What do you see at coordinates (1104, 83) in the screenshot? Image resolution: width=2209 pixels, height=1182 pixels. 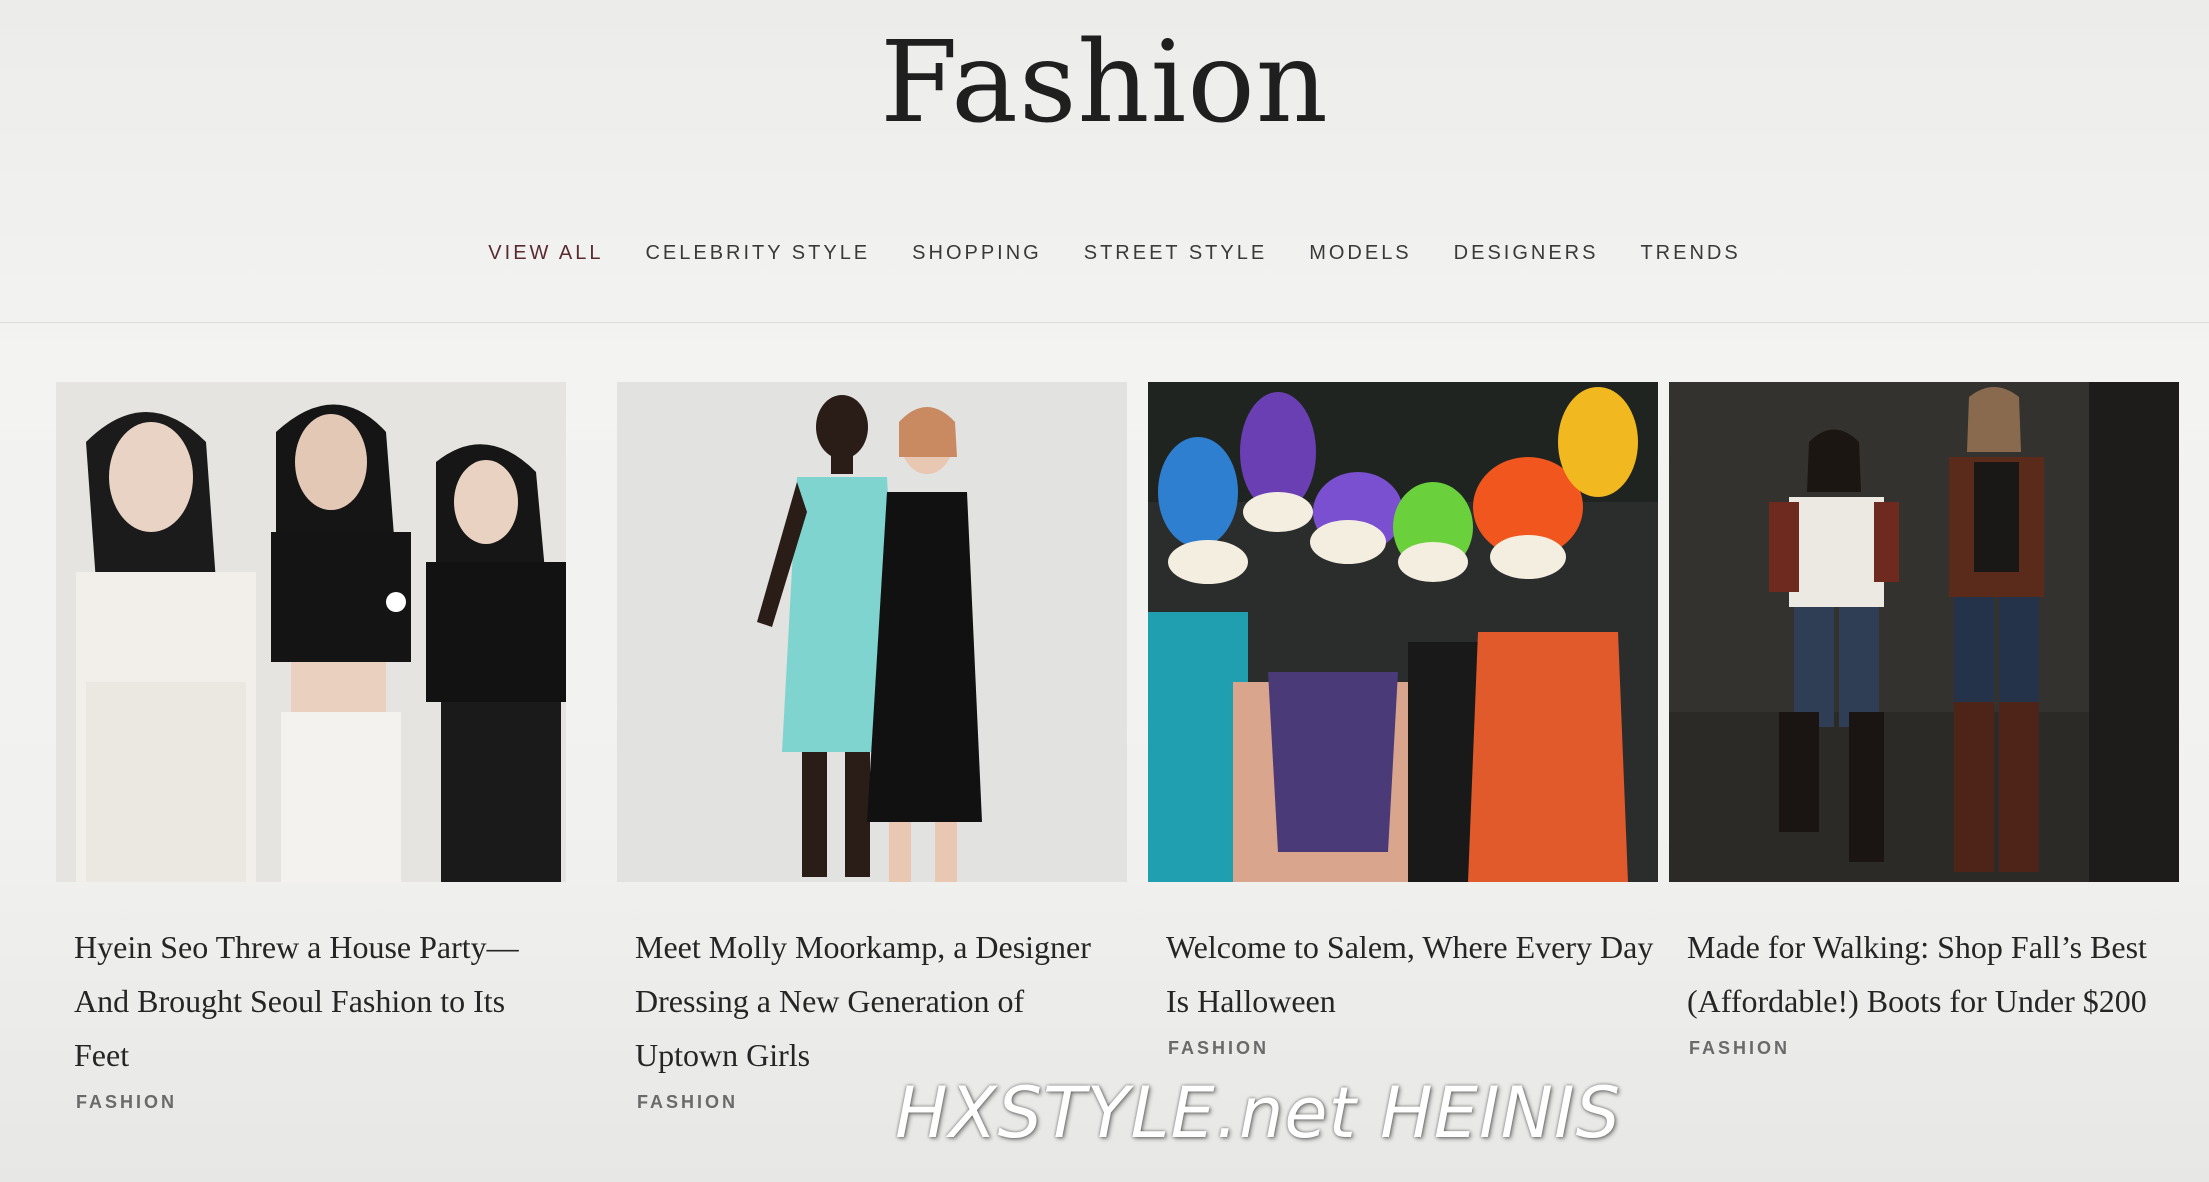 I see `page-title: Fashion` at bounding box center [1104, 83].